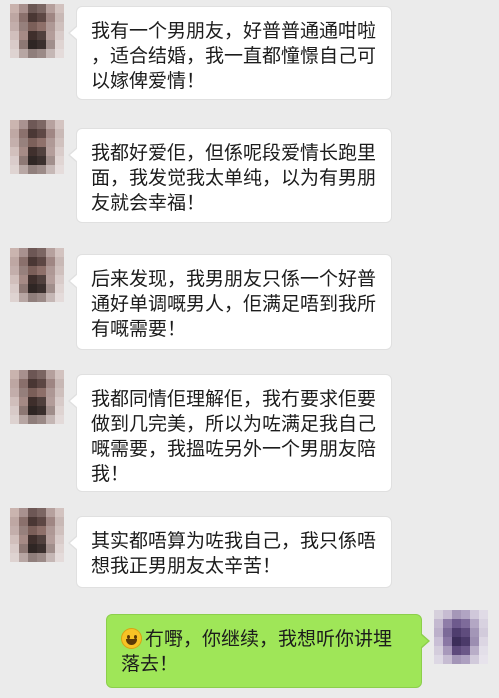  Describe the element at coordinates (461, 637) in the screenshot. I see `self-avatar` at that location.